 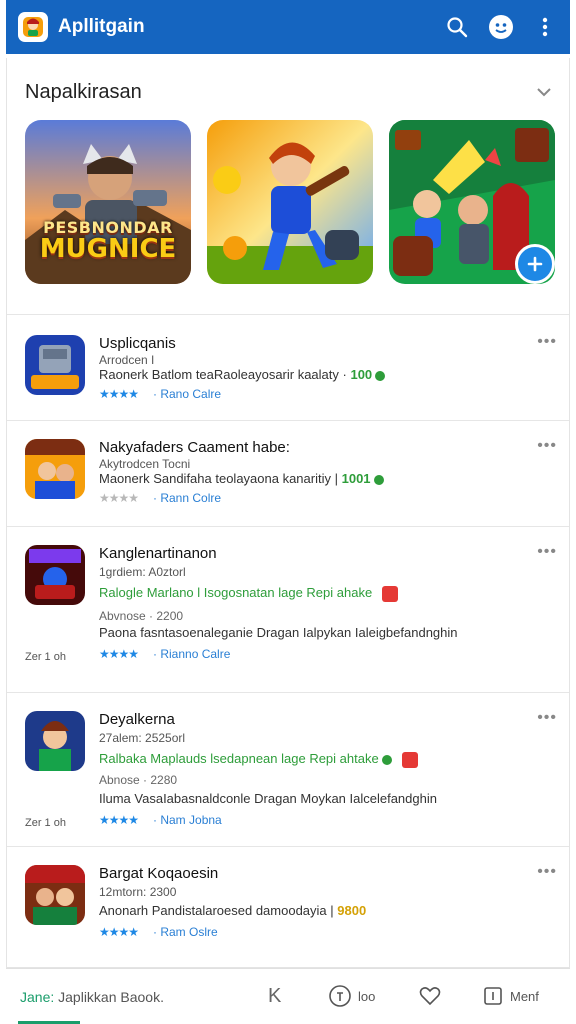 What do you see at coordinates (545, 27) in the screenshot?
I see `overflow-menu-icon` at bounding box center [545, 27].